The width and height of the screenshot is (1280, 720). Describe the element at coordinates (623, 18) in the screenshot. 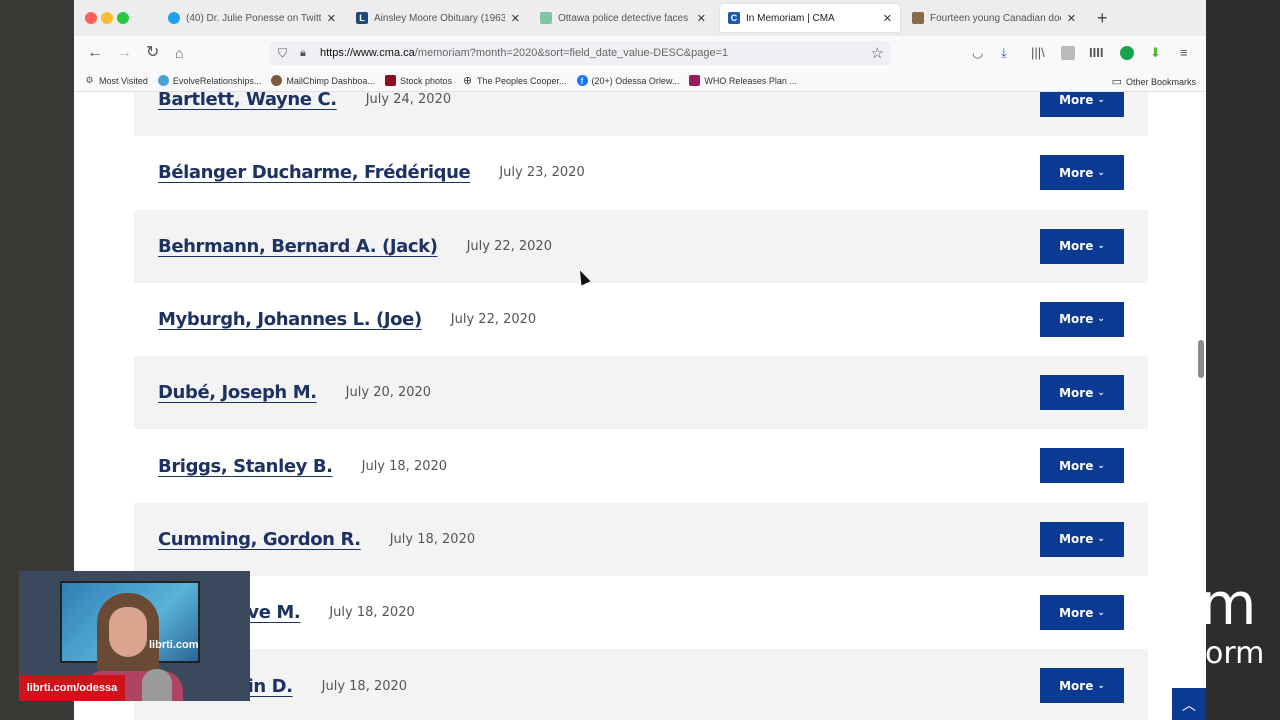

I see `tab-ottawa-police: Ottawa police detective faces m ✕` at that location.